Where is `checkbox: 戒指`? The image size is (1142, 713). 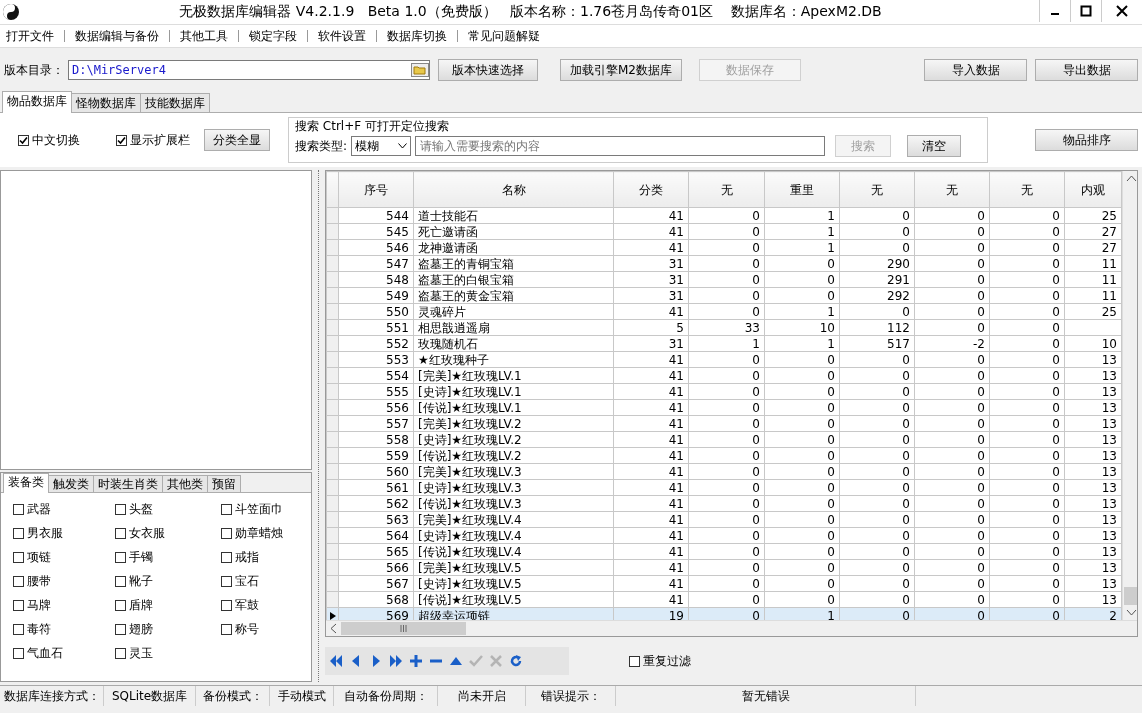 checkbox: 戒指 is located at coordinates (266, 557).